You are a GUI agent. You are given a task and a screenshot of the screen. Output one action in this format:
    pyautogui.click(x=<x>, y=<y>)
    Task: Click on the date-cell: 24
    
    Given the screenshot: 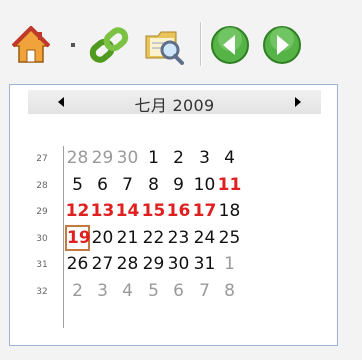 What is the action you would take?
    pyautogui.click(x=204, y=238)
    